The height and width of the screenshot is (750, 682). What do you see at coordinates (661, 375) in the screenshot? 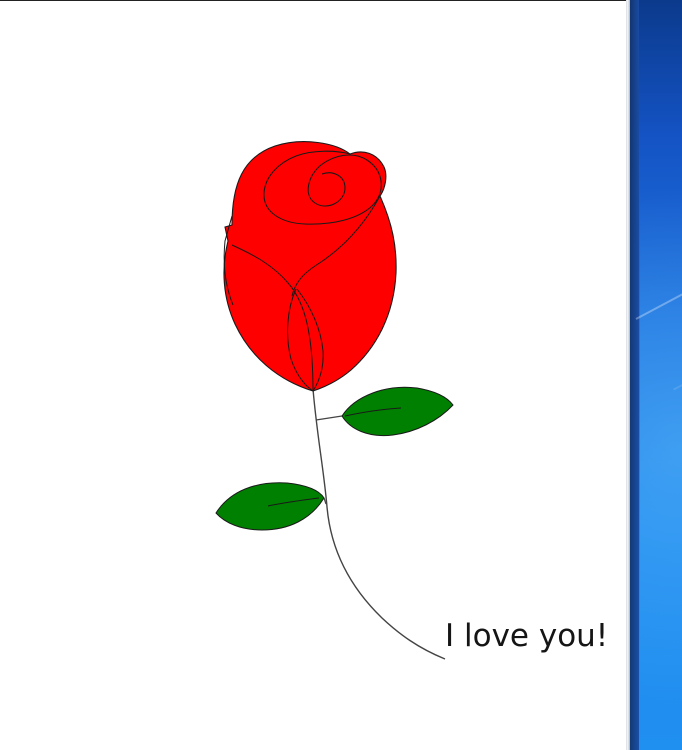
I see `desktop-glow` at bounding box center [661, 375].